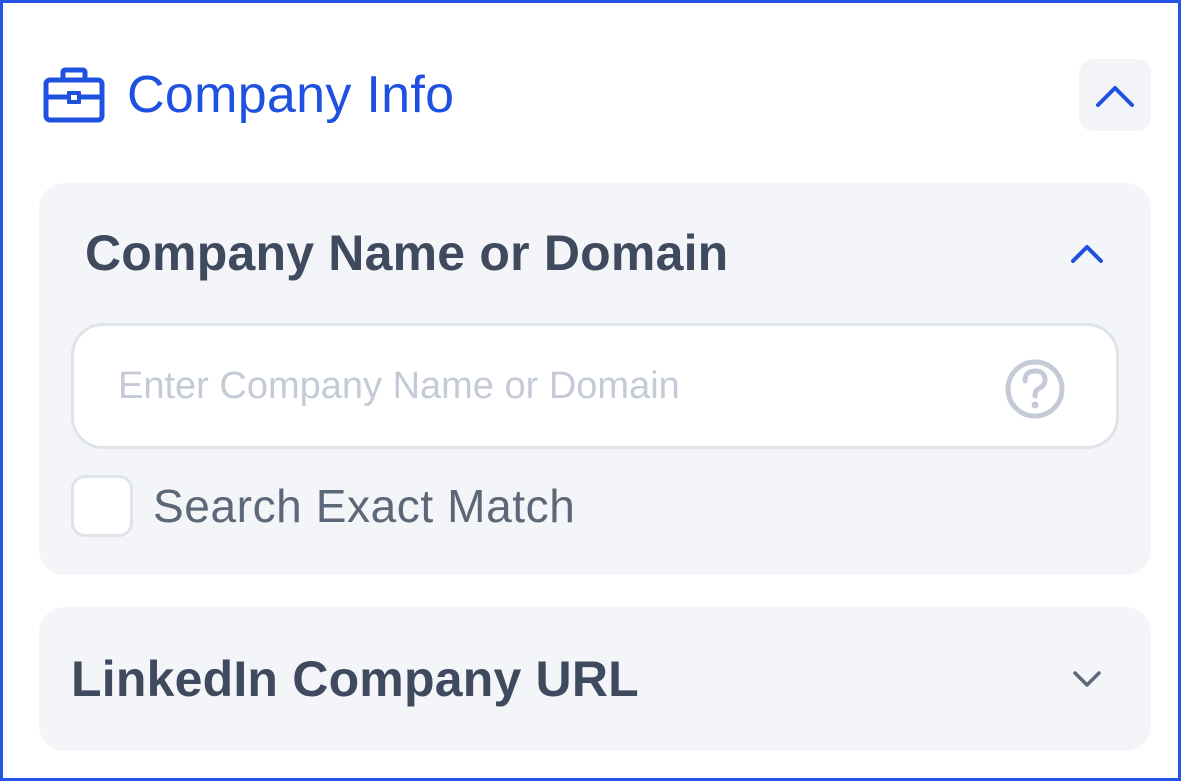 The image size is (1181, 781). Describe the element at coordinates (74, 95) in the screenshot. I see `briefcase-icon` at that location.